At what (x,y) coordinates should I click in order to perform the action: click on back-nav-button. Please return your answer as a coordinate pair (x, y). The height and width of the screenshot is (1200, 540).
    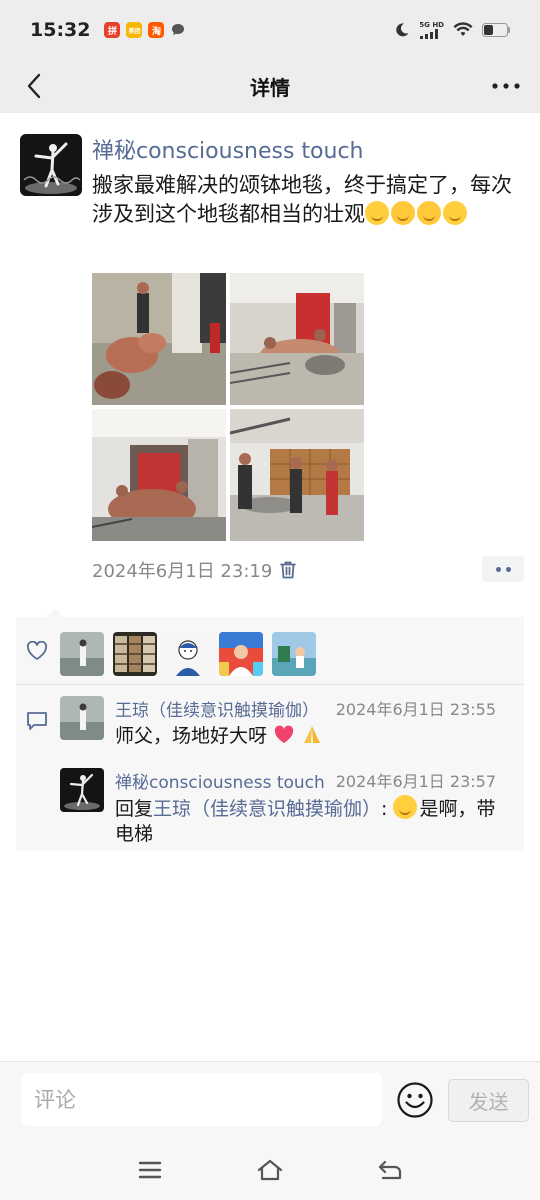
    Looking at the image, I should click on (390, 1170).